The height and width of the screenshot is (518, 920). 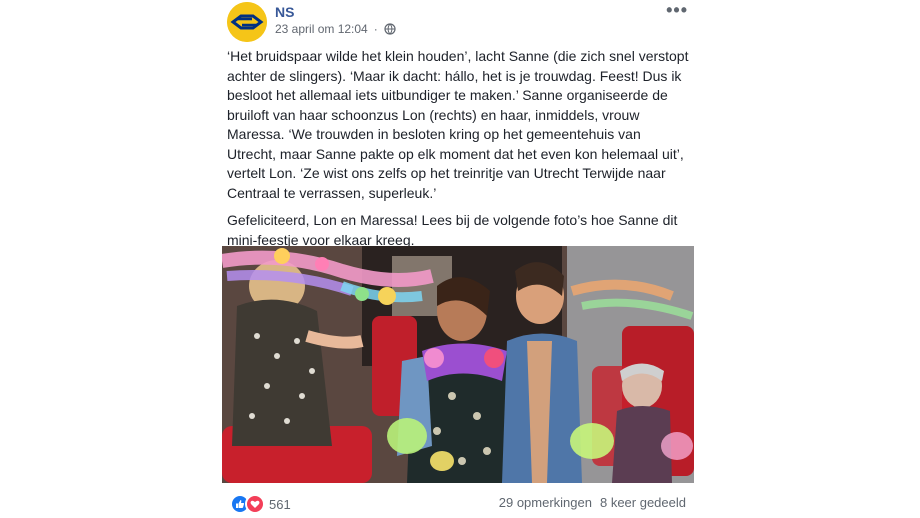 What do you see at coordinates (390, 29) in the screenshot?
I see `globe-icon` at bounding box center [390, 29].